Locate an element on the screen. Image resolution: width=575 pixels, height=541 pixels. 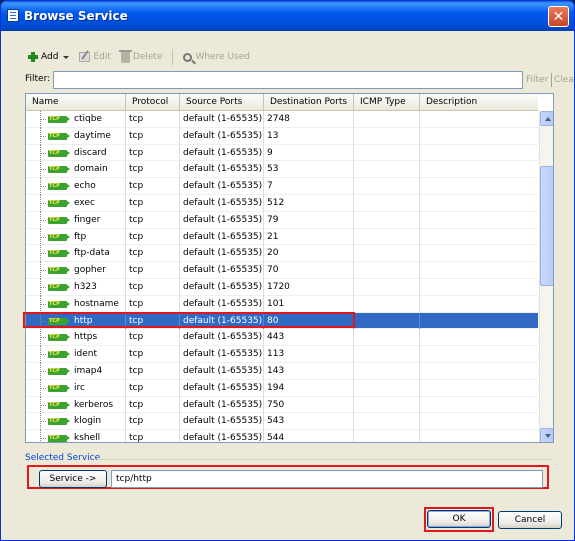
ok-button: OK is located at coordinates (459, 519).